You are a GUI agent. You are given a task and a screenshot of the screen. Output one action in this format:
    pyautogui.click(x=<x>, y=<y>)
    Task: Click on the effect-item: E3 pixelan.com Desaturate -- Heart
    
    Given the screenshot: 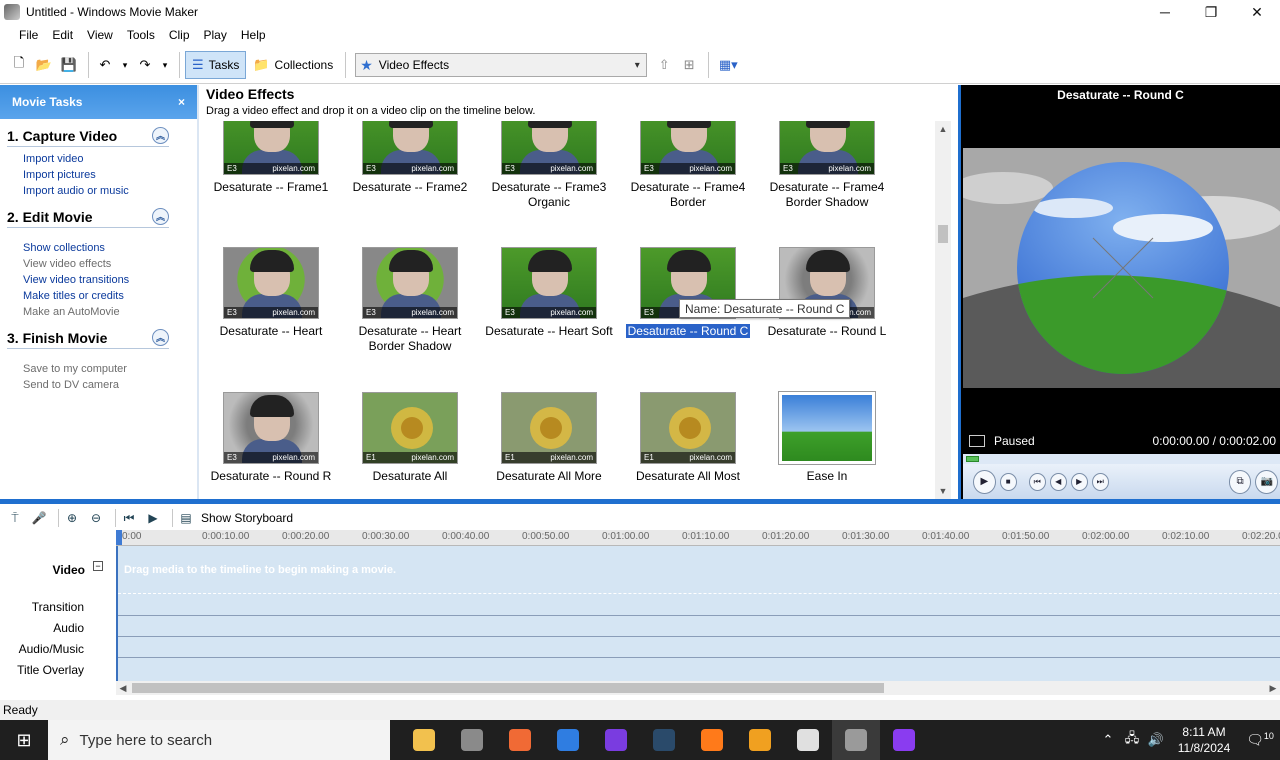 What is the action you would take?
    pyautogui.click(x=271, y=317)
    